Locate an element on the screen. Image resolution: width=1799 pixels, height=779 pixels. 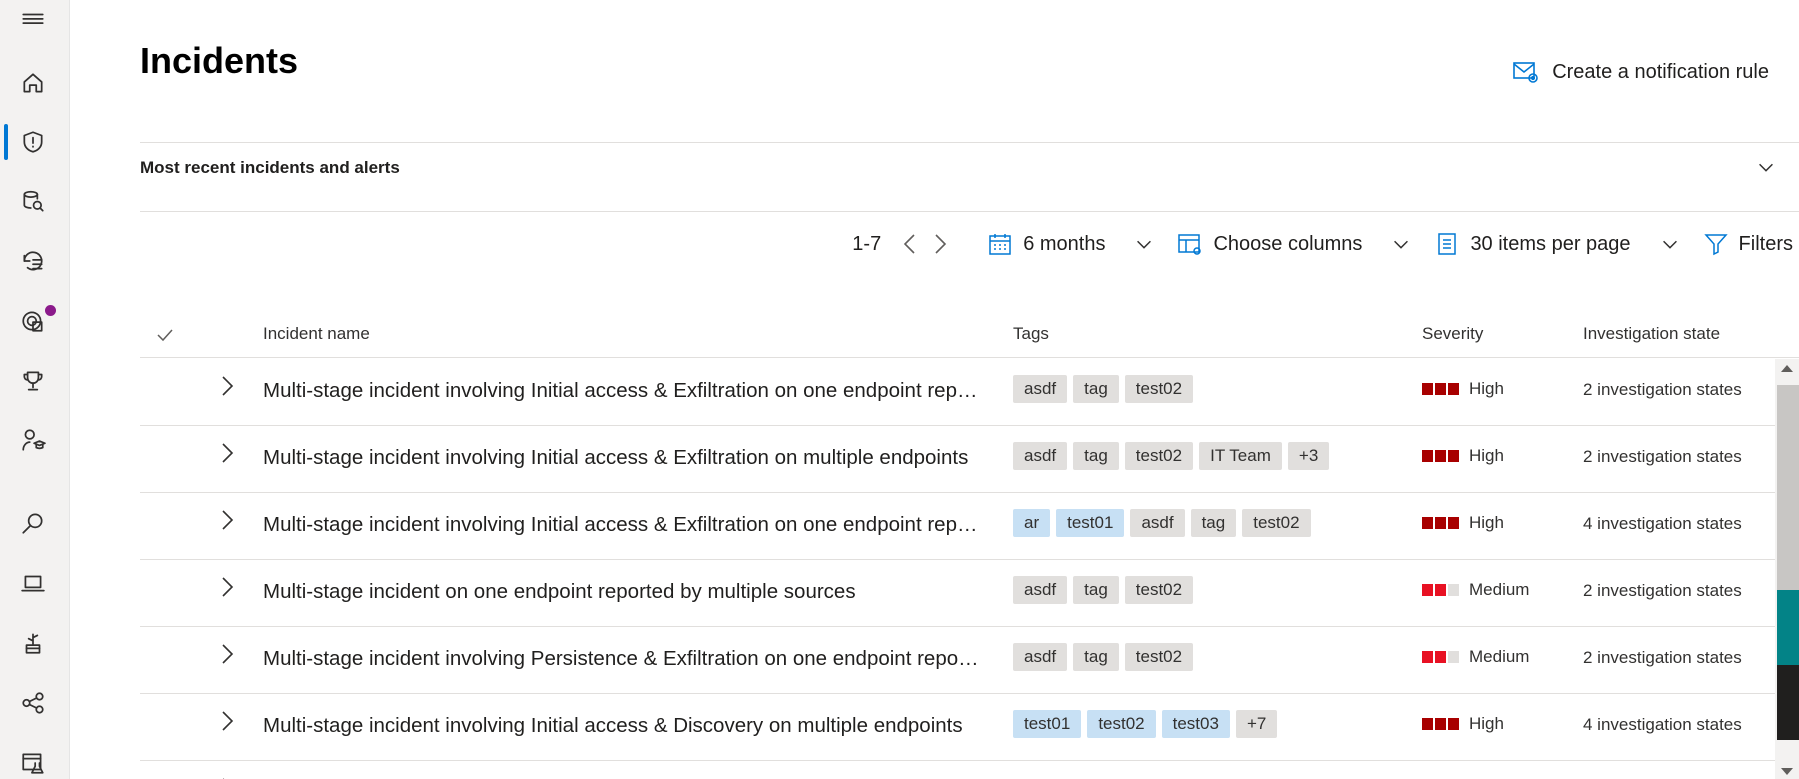
trophy-icon is located at coordinates (33, 381).